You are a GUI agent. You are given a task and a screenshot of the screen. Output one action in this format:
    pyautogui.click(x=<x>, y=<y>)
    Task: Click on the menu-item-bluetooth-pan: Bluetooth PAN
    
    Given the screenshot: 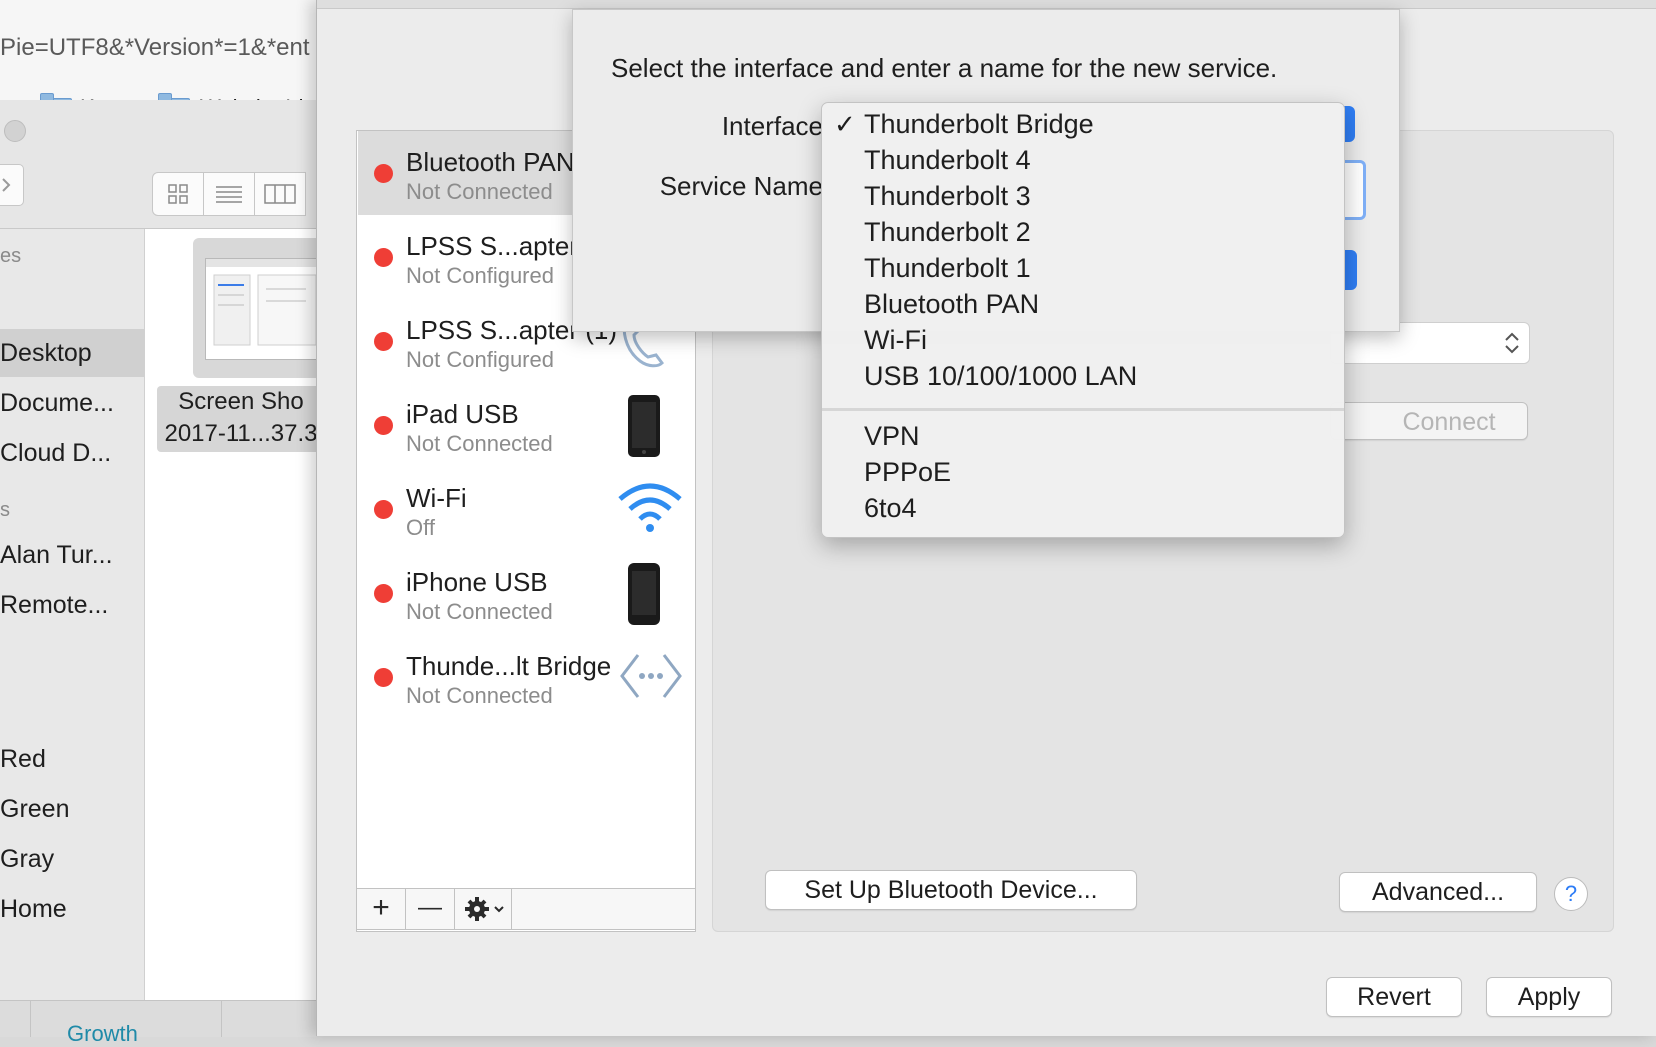 What is the action you would take?
    pyautogui.click(x=951, y=304)
    